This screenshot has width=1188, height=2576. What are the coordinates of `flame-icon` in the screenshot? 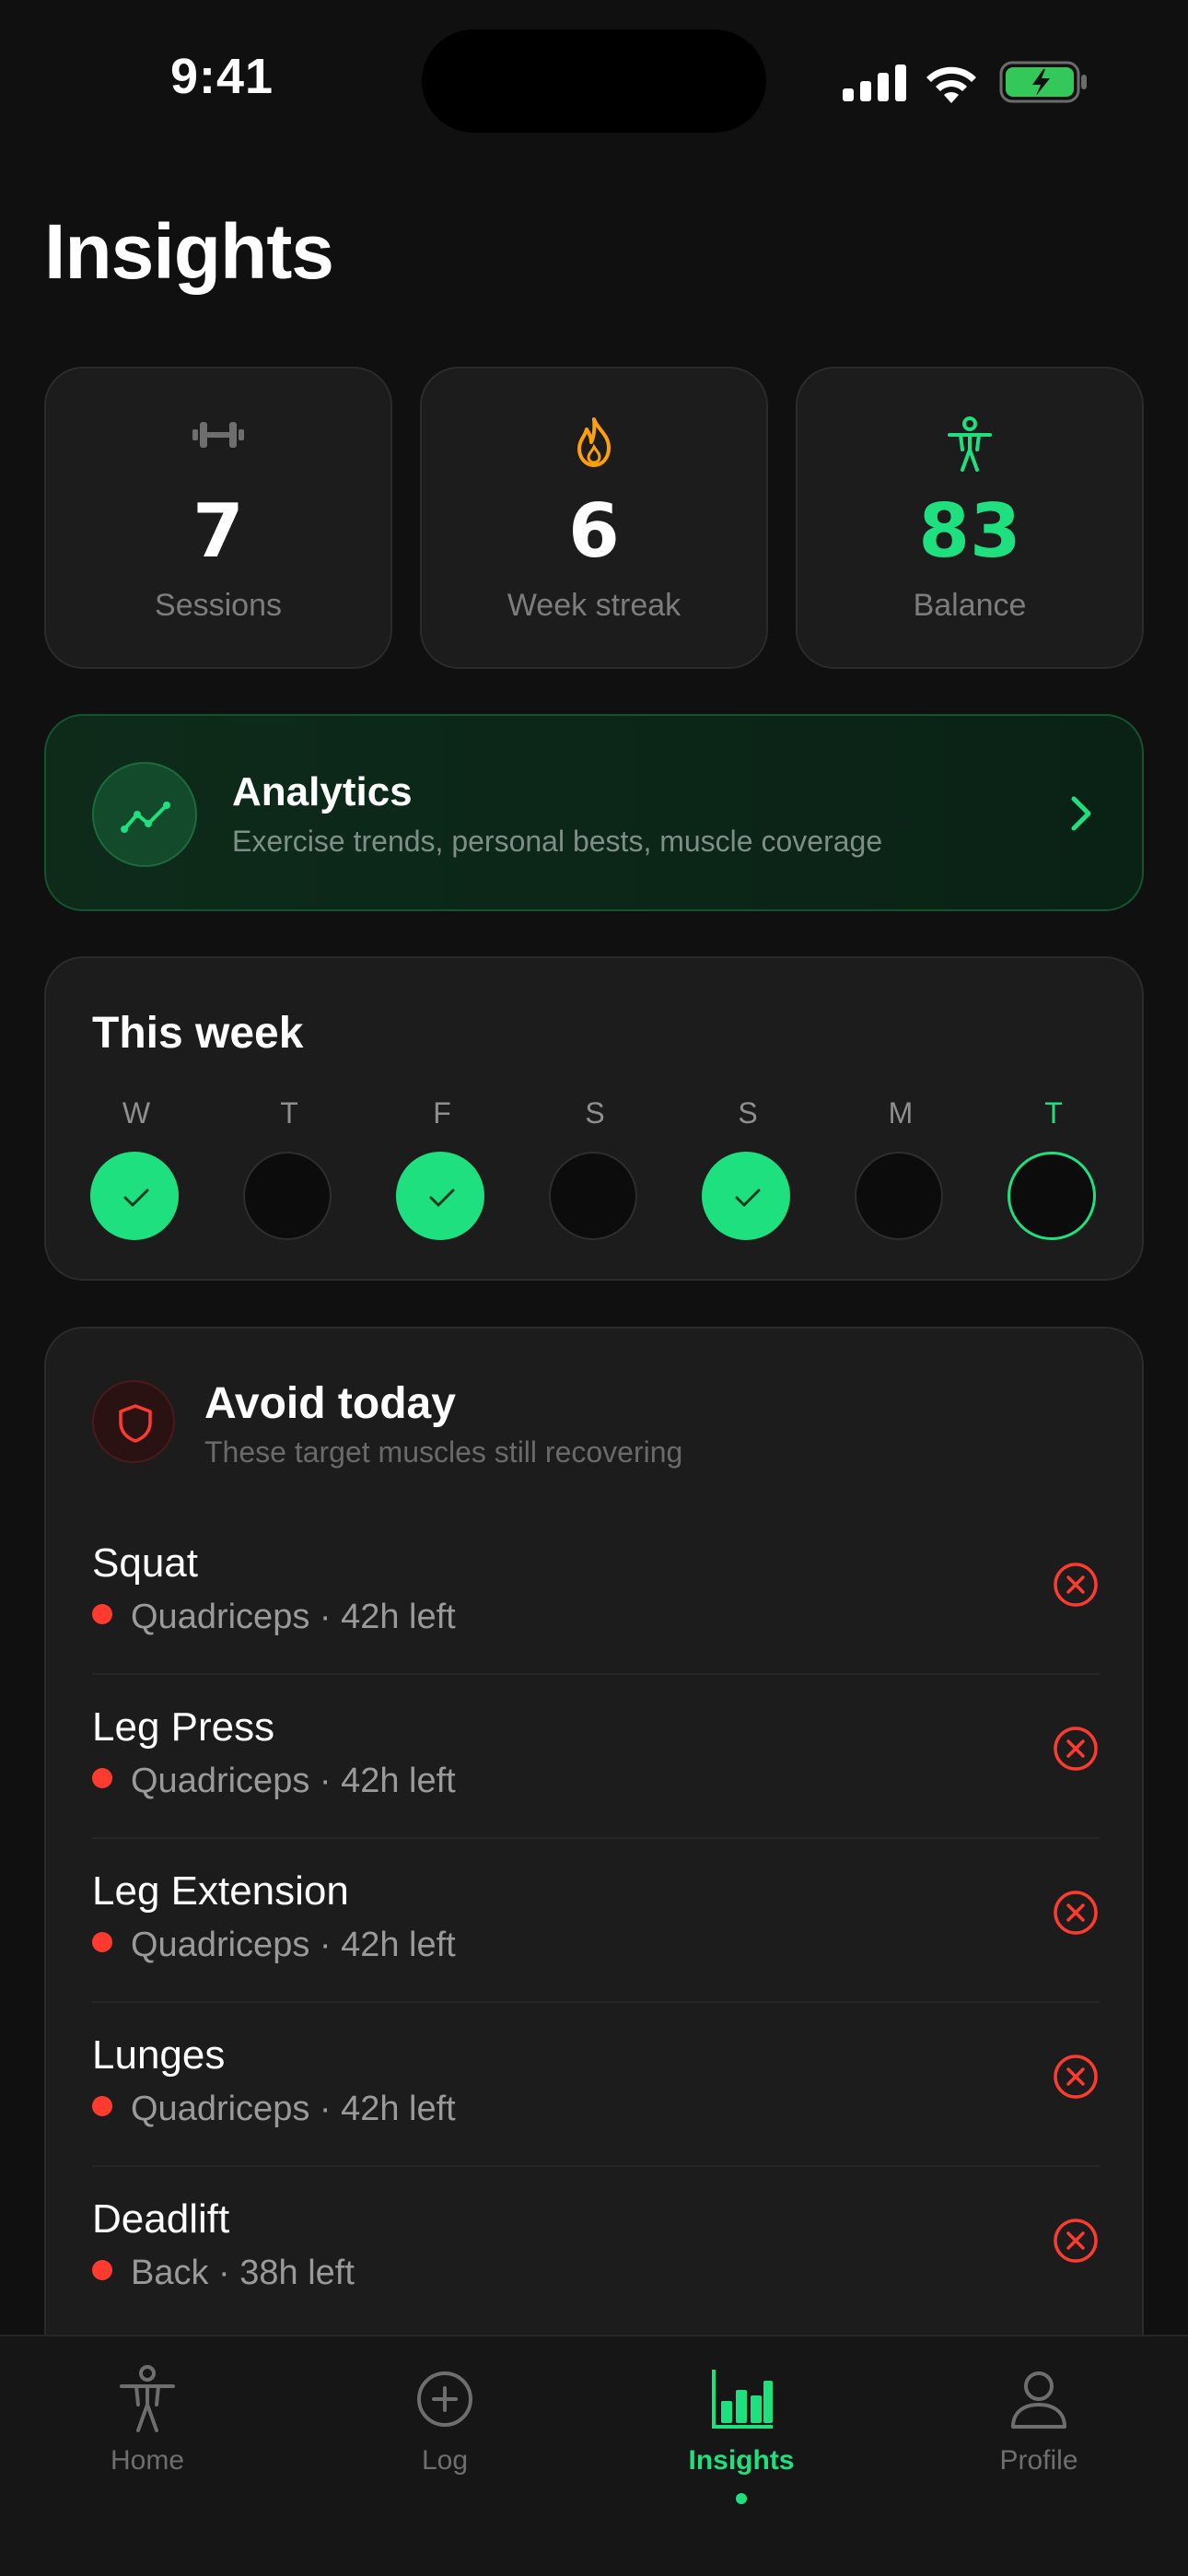 It's located at (594, 442).